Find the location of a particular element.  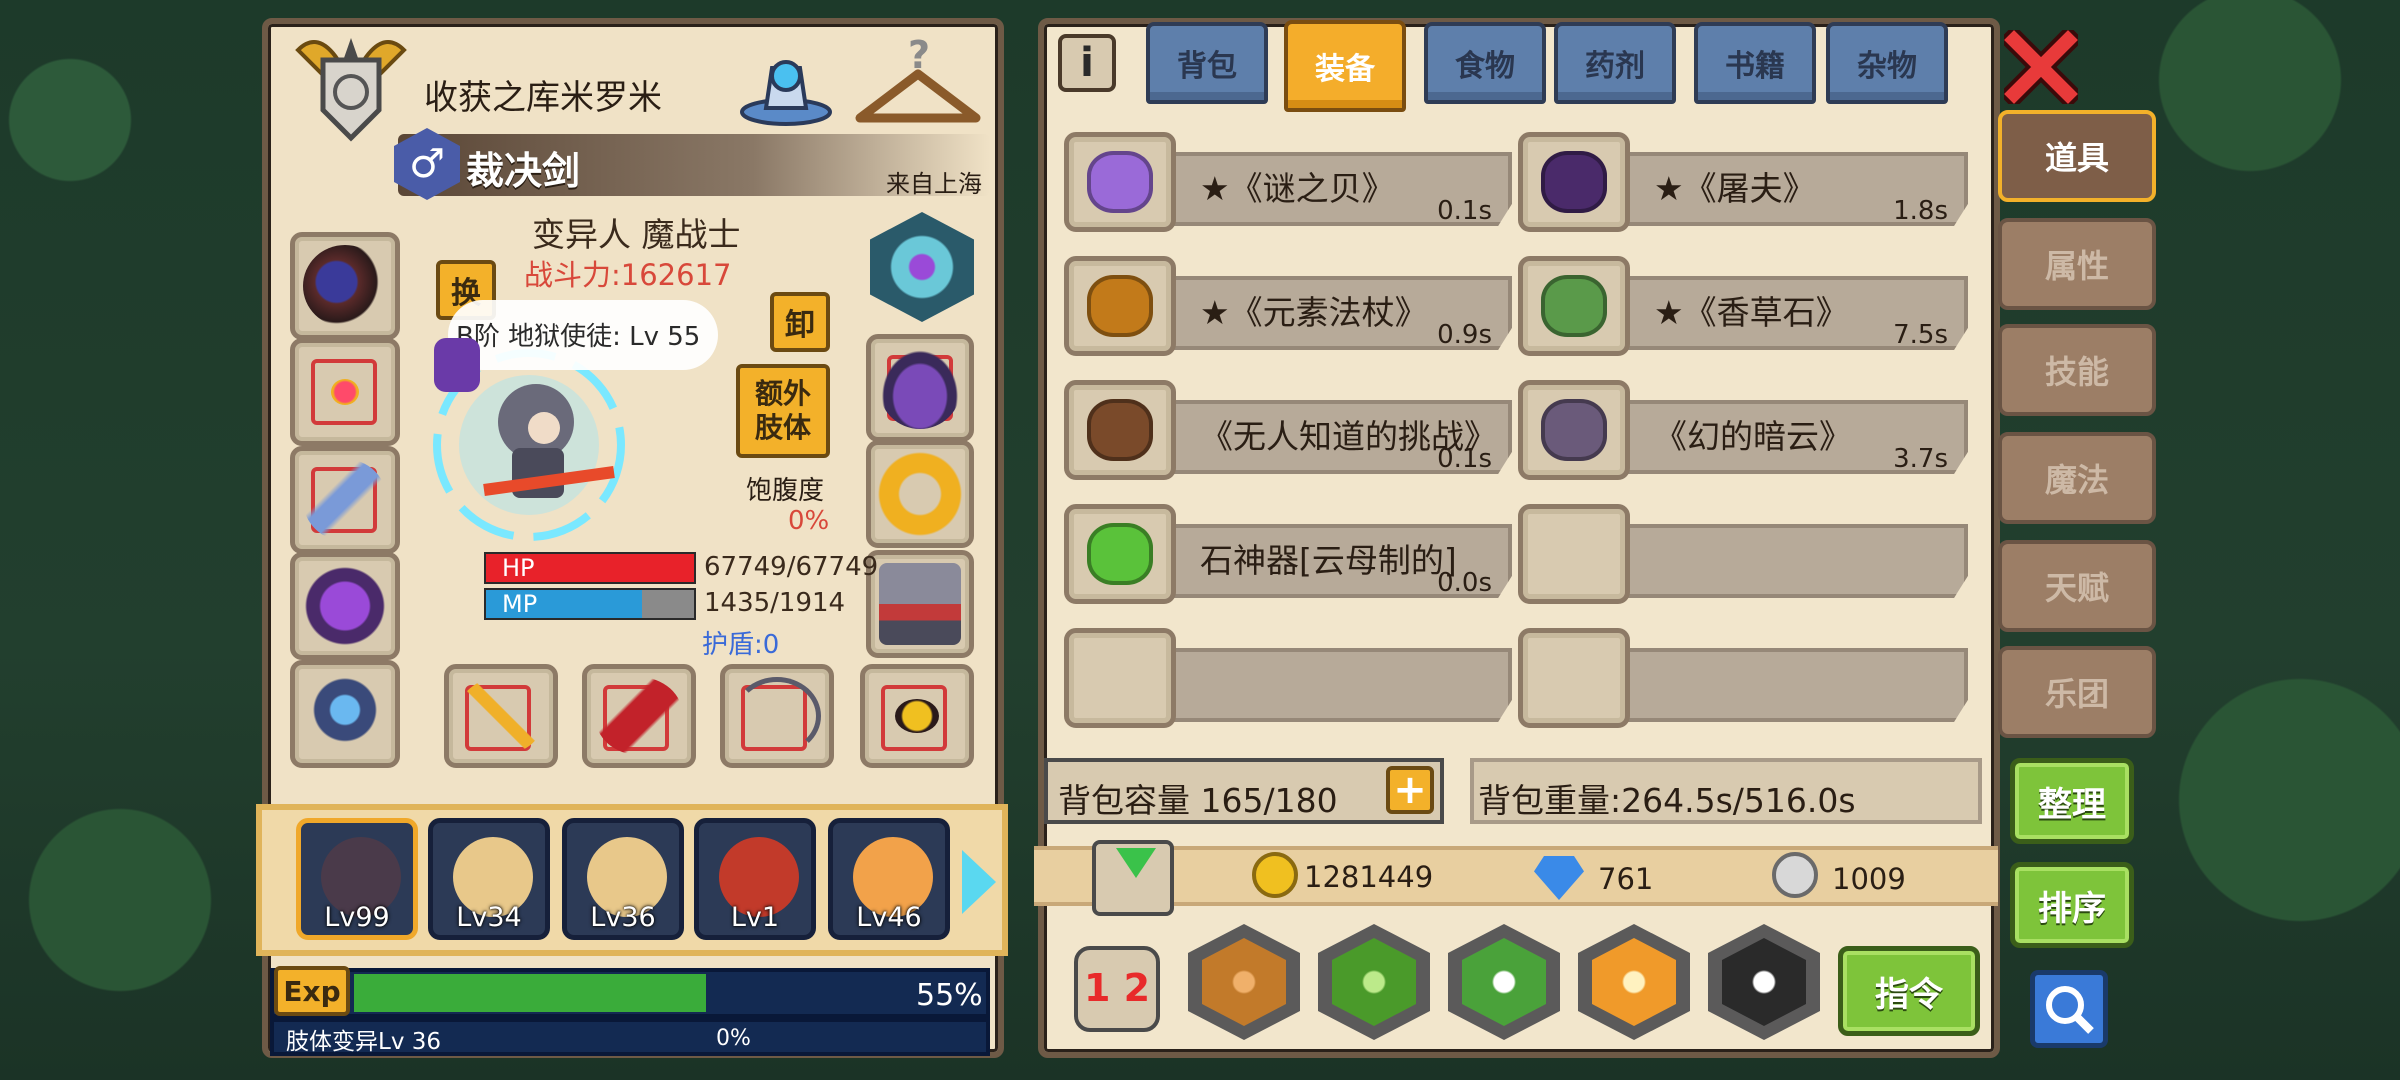

staff-icon is located at coordinates (1120, 306).